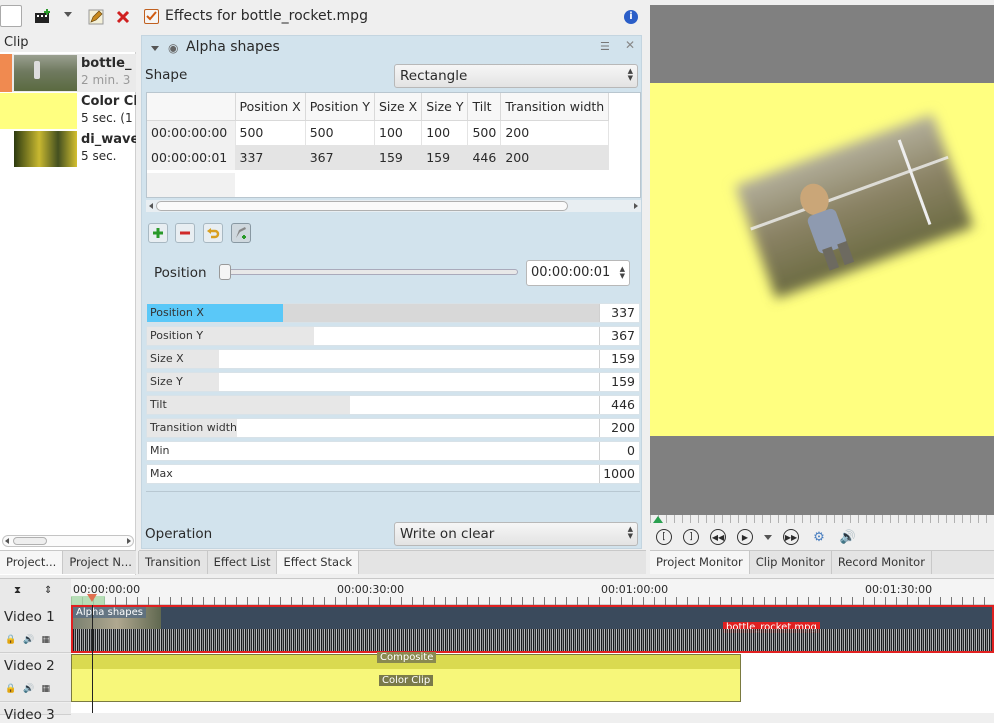 Image resolution: width=994 pixels, height=723 pixels. What do you see at coordinates (11, 16) in the screenshot?
I see `bin-menu-button` at bounding box center [11, 16].